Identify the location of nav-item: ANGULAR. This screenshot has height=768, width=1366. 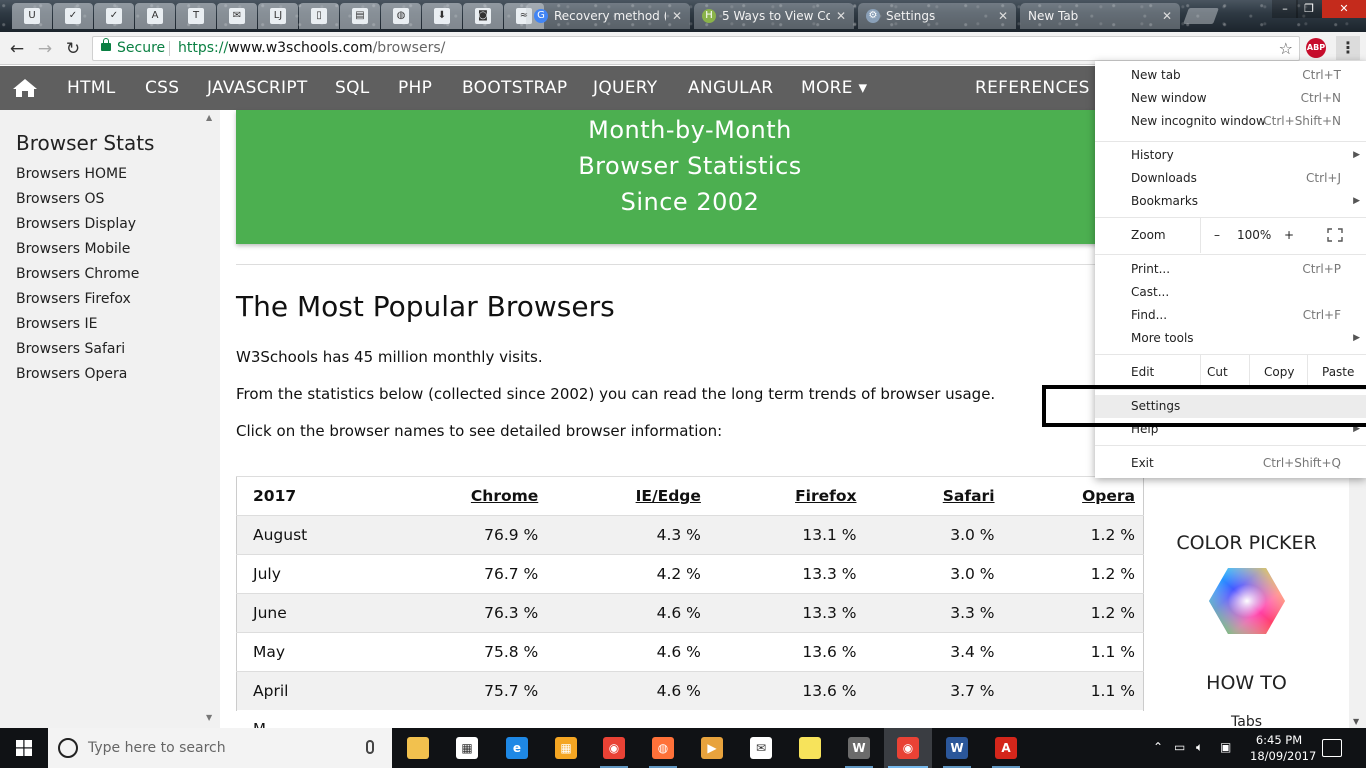
(730, 88).